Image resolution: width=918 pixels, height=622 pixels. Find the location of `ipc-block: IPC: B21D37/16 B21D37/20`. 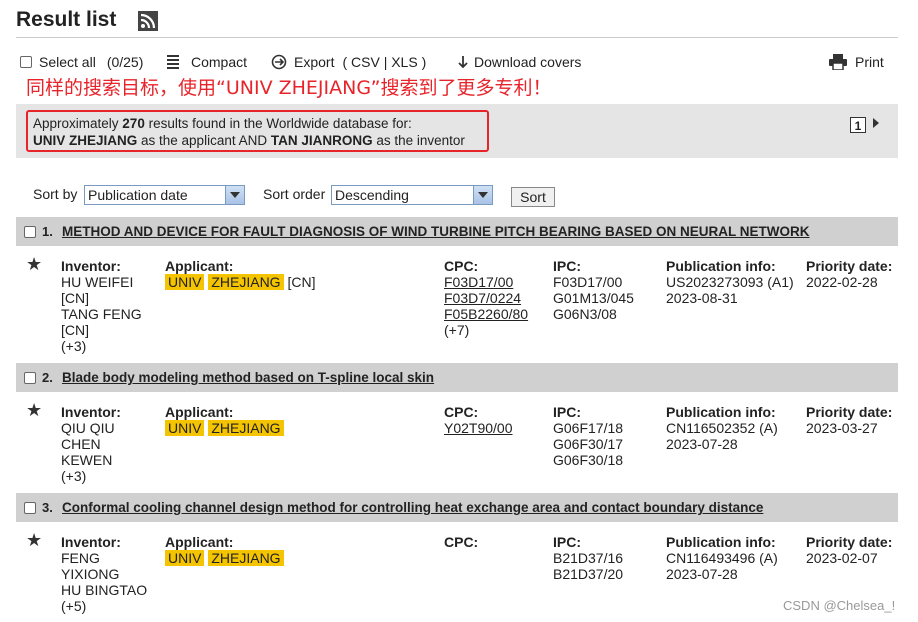

ipc-block: IPC: B21D37/16 B21D37/20 is located at coordinates (588, 558).